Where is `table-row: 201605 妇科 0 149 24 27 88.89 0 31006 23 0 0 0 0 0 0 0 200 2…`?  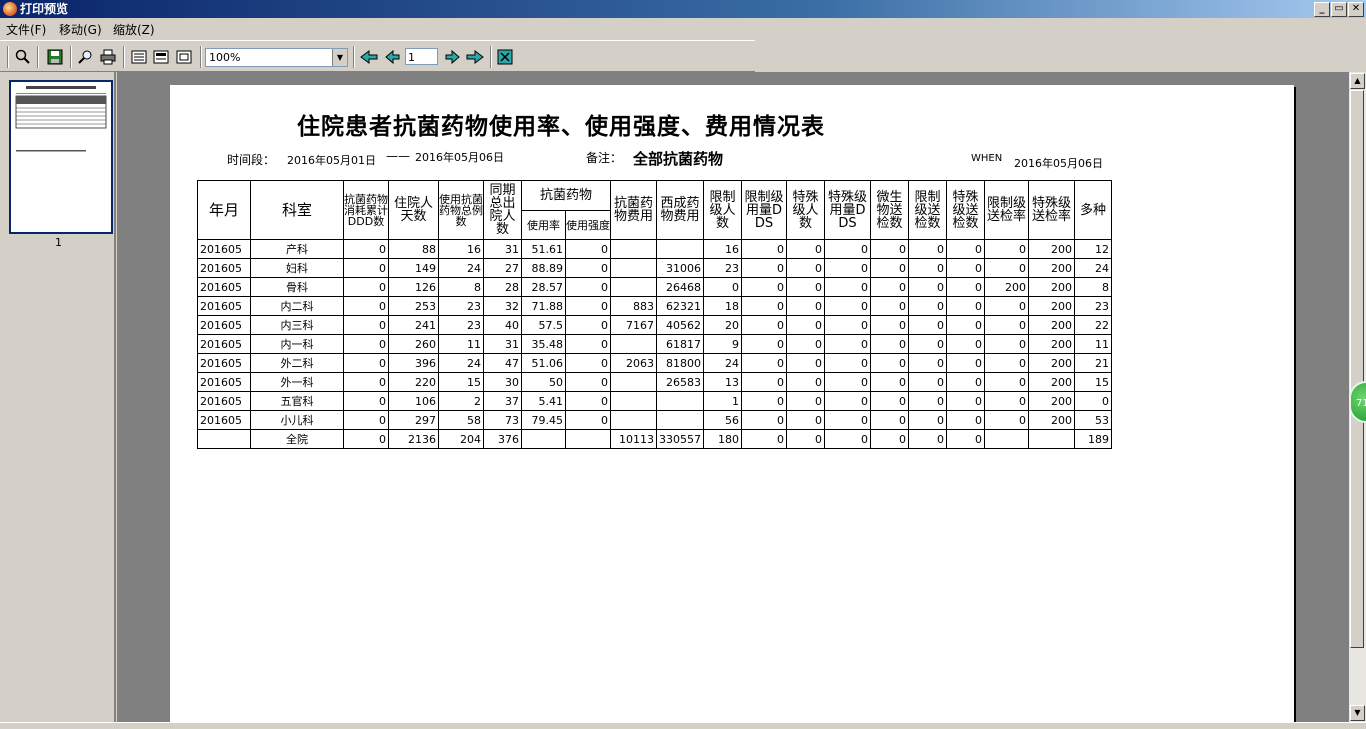 table-row: 201605 妇科 0 149 24 27 88.89 0 31006 23 0 0 0 0 0 0 0 200 2… is located at coordinates (654, 268).